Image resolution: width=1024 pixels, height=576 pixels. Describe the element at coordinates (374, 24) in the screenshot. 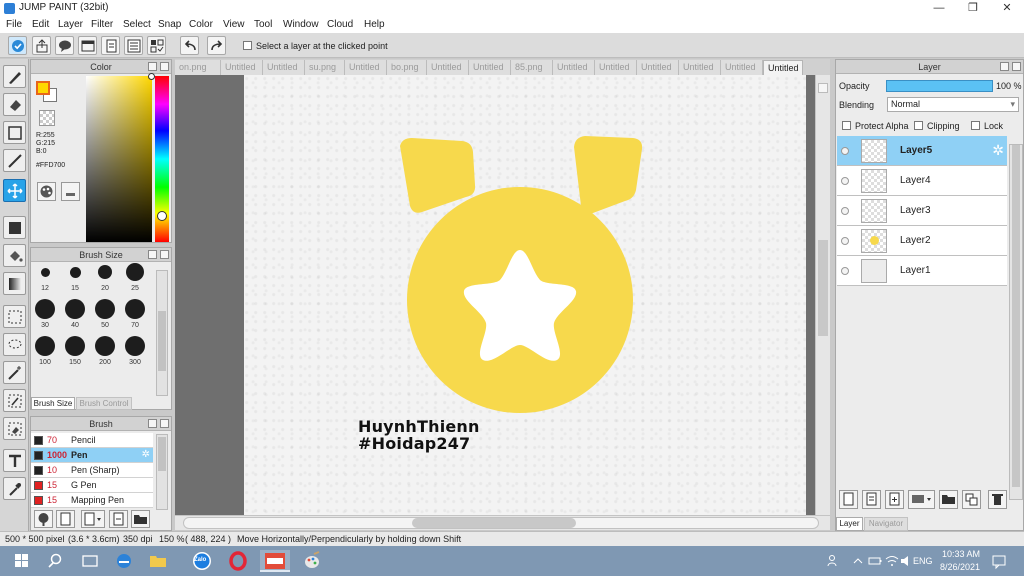

I see `menu-help: Help` at that location.